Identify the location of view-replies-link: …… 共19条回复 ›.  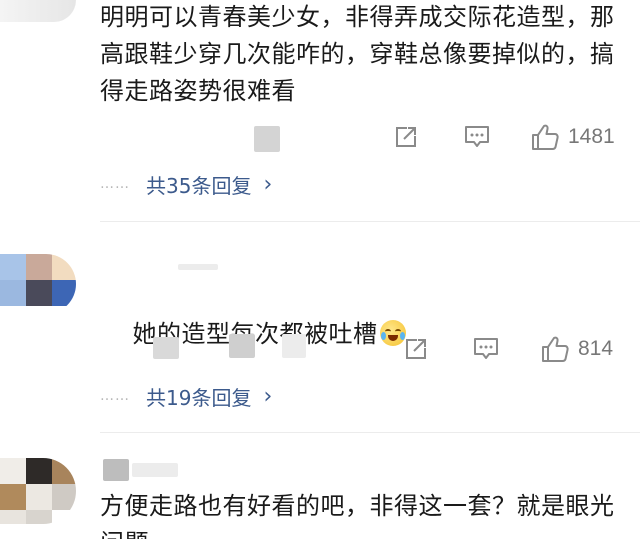
(186, 396).